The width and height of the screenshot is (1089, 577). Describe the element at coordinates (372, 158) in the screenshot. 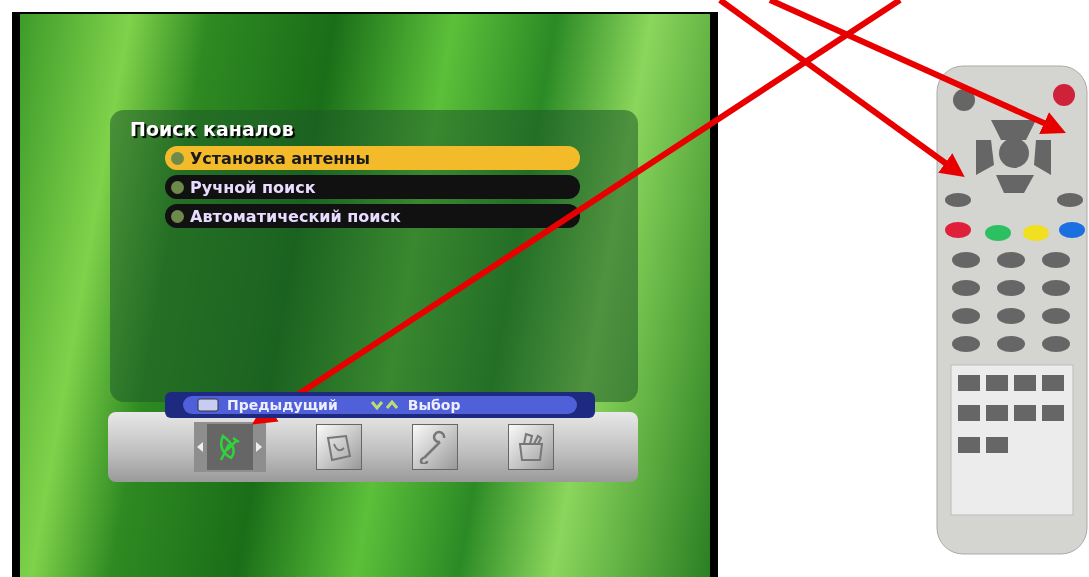

I see `menu-item: Установка антенны` at that location.